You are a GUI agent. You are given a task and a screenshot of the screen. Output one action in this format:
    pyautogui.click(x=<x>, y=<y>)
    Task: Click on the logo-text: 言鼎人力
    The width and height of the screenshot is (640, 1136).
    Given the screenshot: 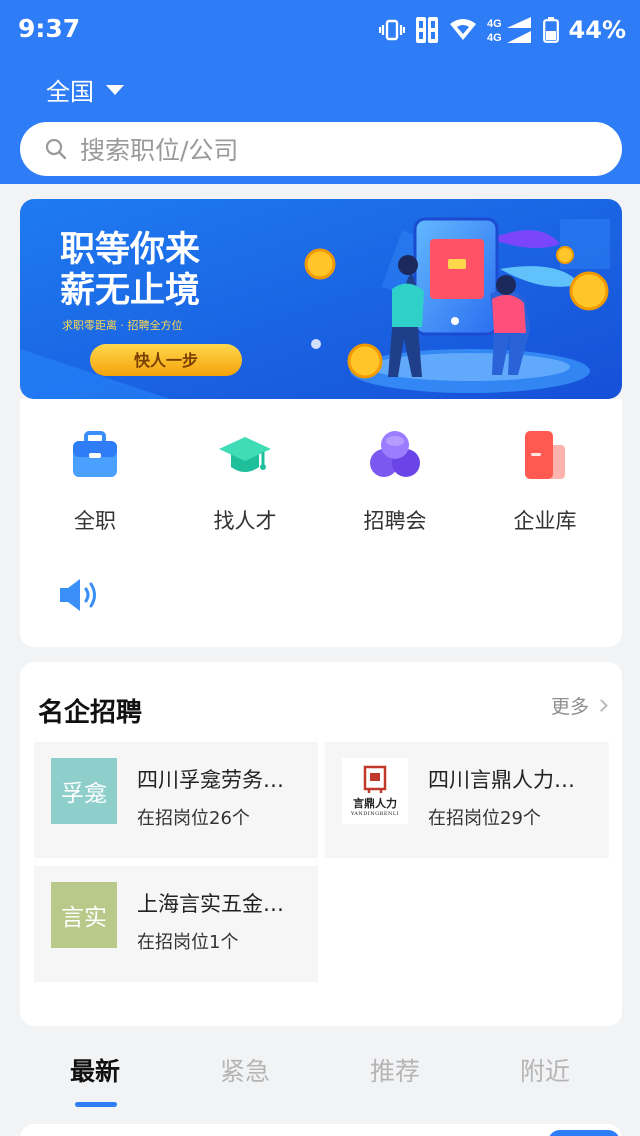 What is the action you would take?
    pyautogui.click(x=375, y=803)
    